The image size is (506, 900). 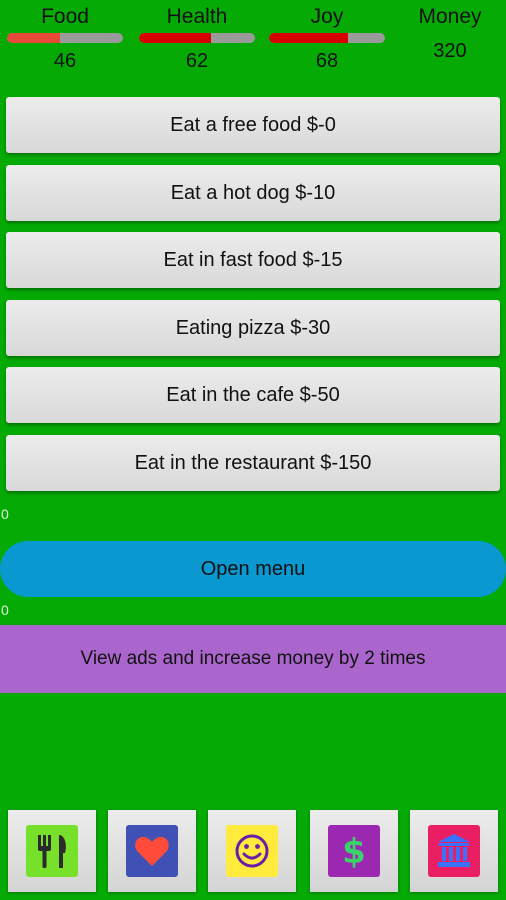 What do you see at coordinates (253, 260) in the screenshot?
I see `eat-fast-food-button: Eat in fast food $-15` at bounding box center [253, 260].